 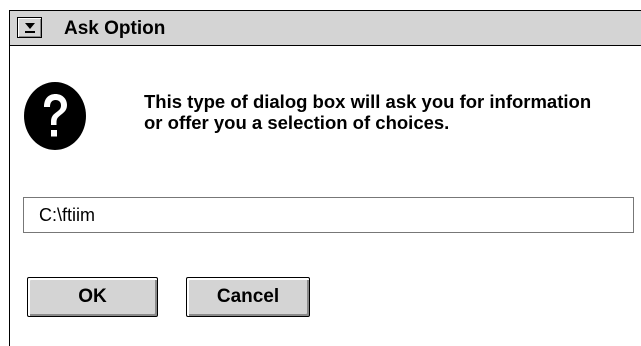 I want to click on system-menu-button, so click(x=29, y=27).